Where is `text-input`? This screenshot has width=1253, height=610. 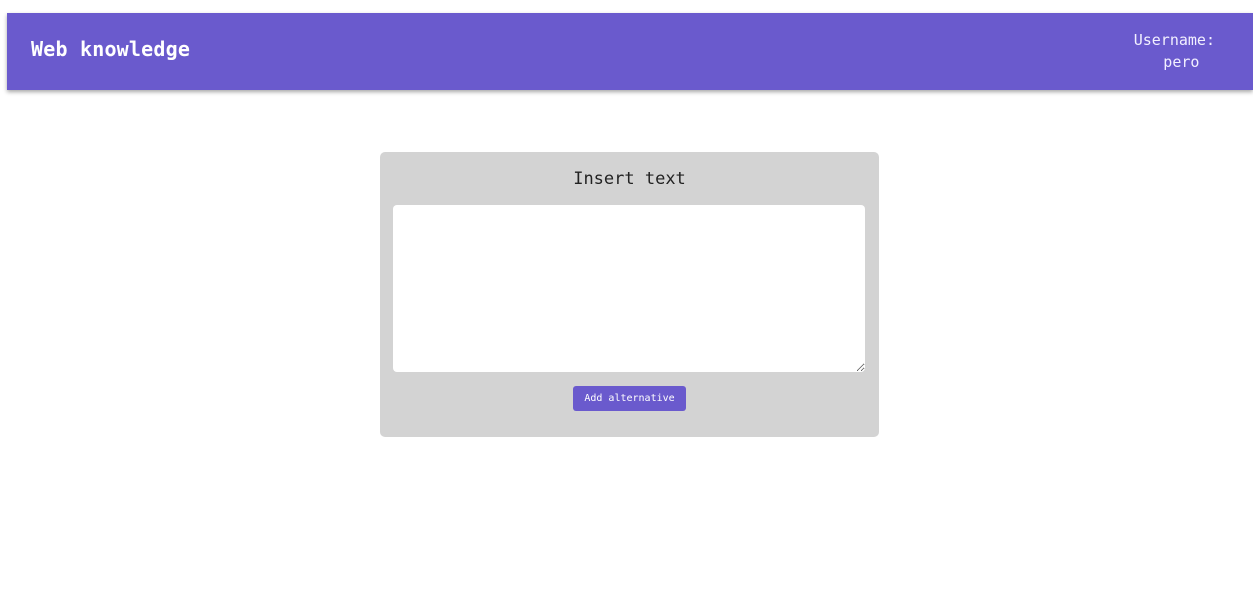 text-input is located at coordinates (629, 288).